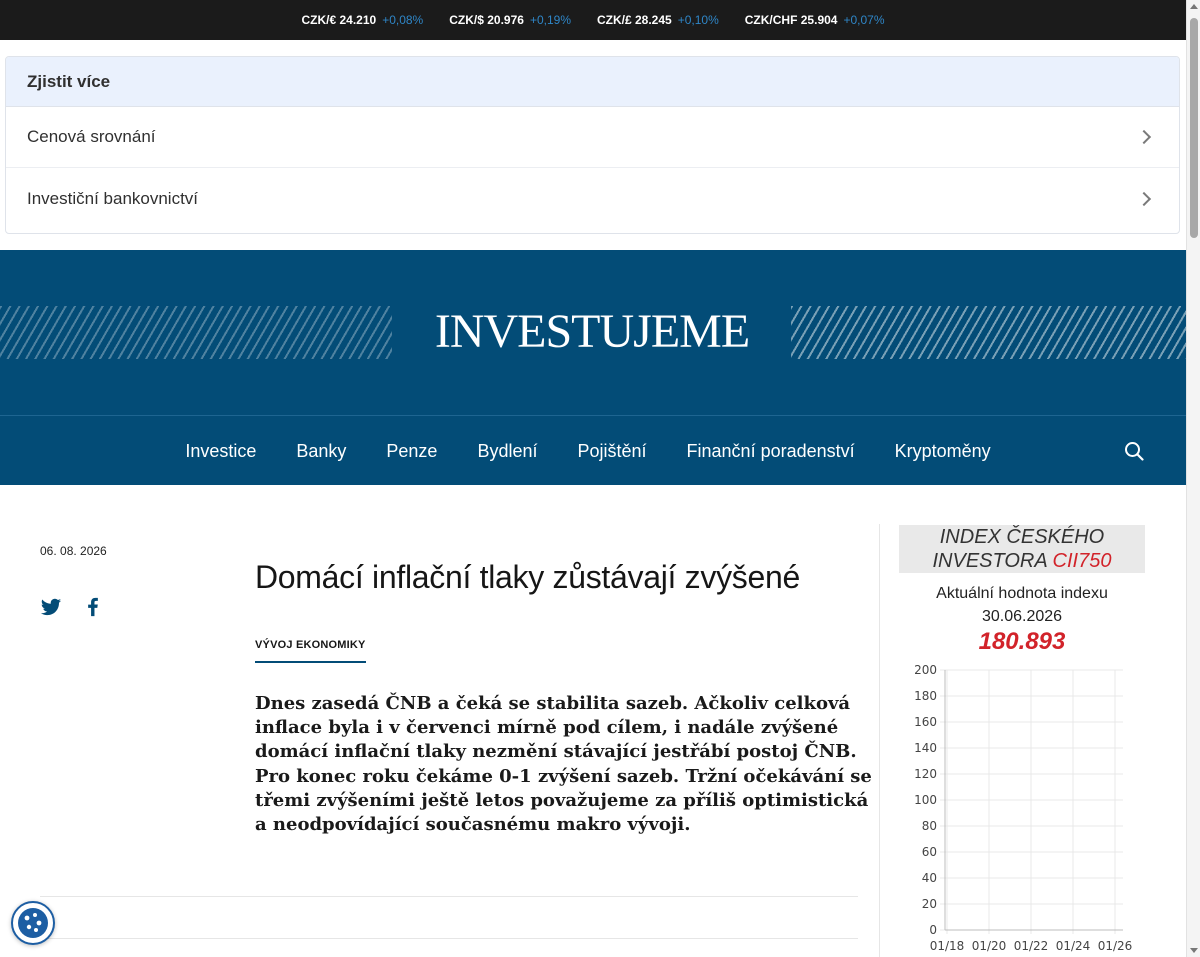 Image resolution: width=1200 pixels, height=957 pixels. Describe the element at coordinates (611, 451) in the screenshot. I see `nav-item-pojisteni: Pojištění` at that location.